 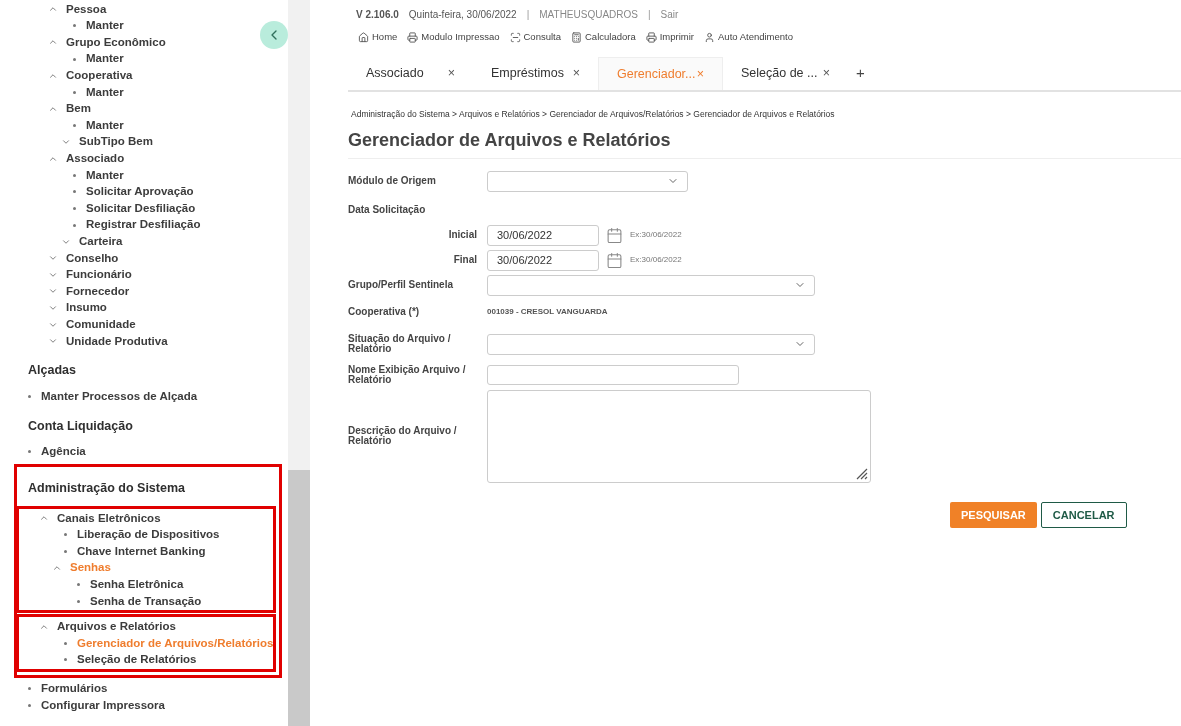 What do you see at coordinates (392, 181) in the screenshot?
I see `field-label: Módulo de Origem` at bounding box center [392, 181].